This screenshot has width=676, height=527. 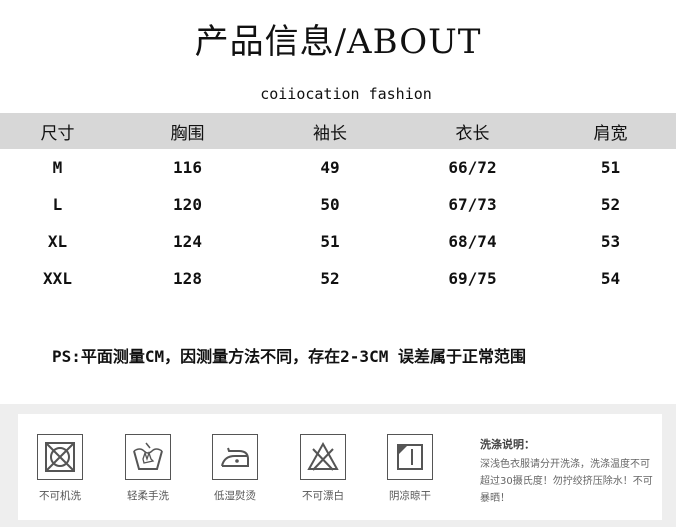 What do you see at coordinates (289, 356) in the screenshot?
I see `measurement-note: PS:平面测量CM，因测量方法不同，存在2-3CM 误差属于正常范围` at bounding box center [289, 356].